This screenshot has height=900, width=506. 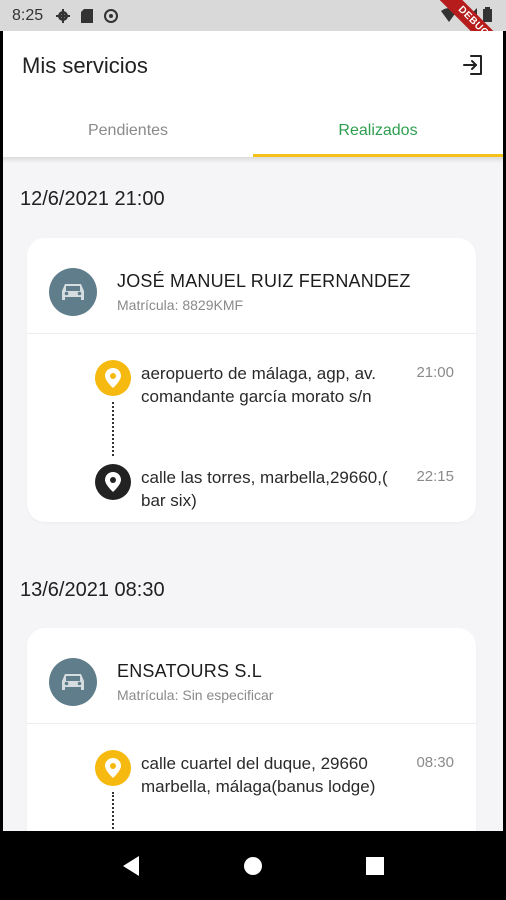 I want to click on tab-pendientes: Pendientes, so click(x=128, y=131).